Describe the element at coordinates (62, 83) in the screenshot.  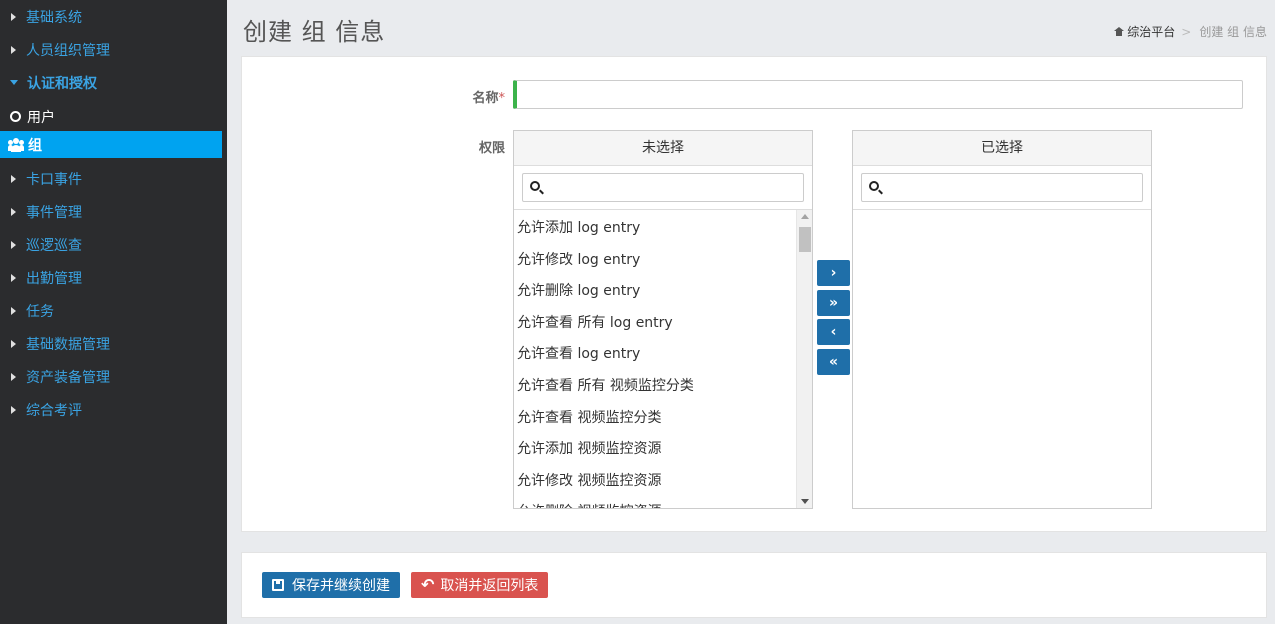
I see `sidebar-item-label: 认证和授权` at that location.